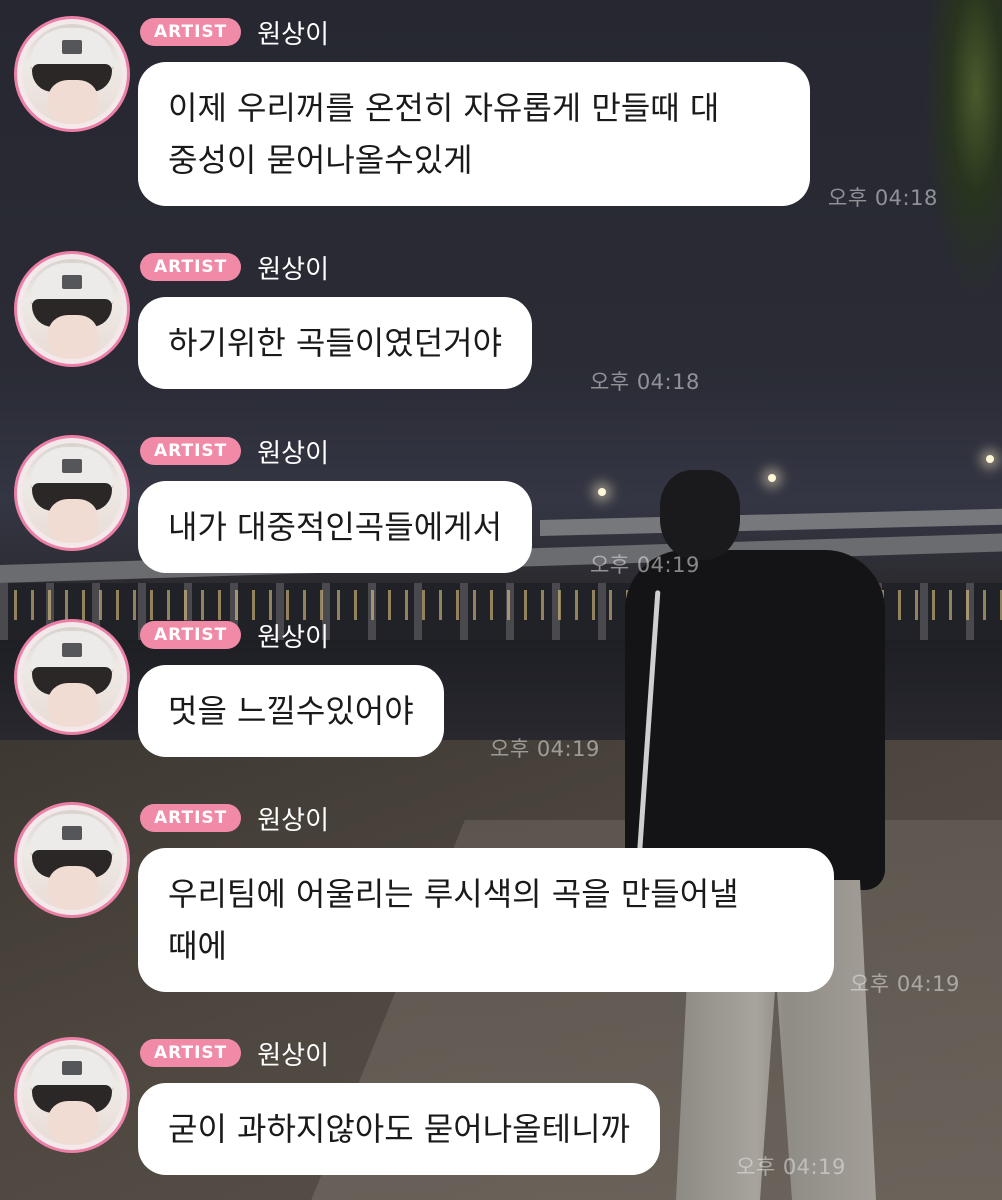 The width and height of the screenshot is (1002, 1200). Describe the element at coordinates (399, 1129) in the screenshot. I see `message-bubble: 굳이 과하지않아도 묻어나올테니까` at that location.